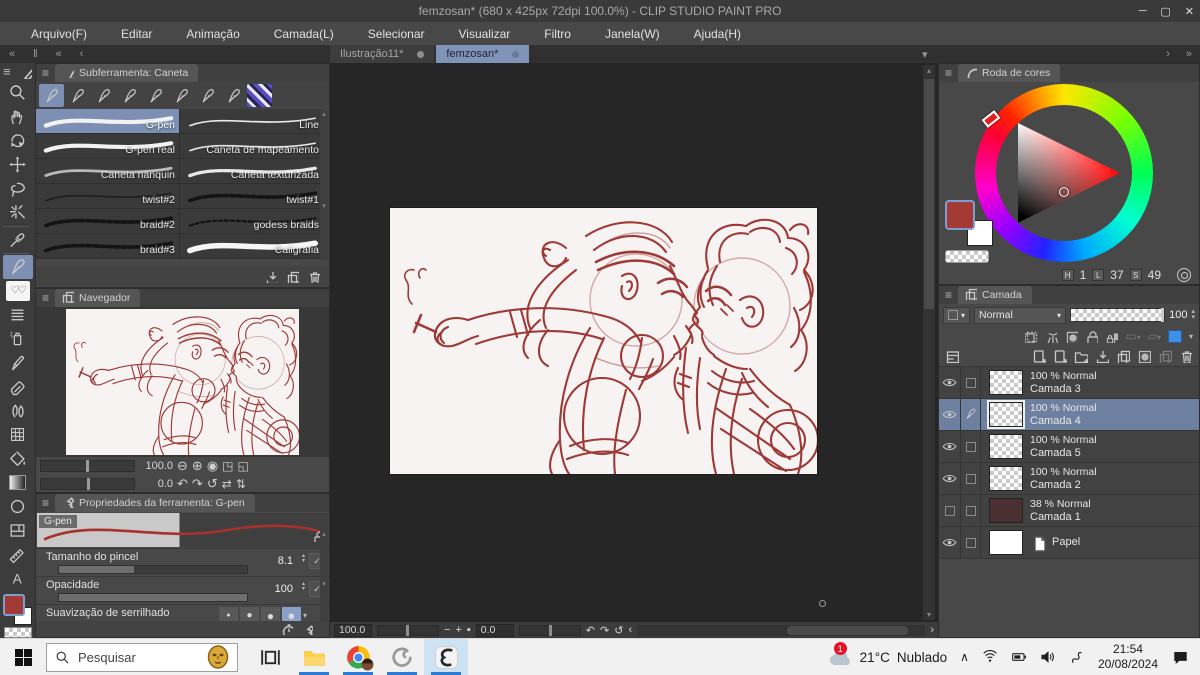 The image size is (1200, 675). I want to click on menu-item: Selecionar, so click(396, 34).